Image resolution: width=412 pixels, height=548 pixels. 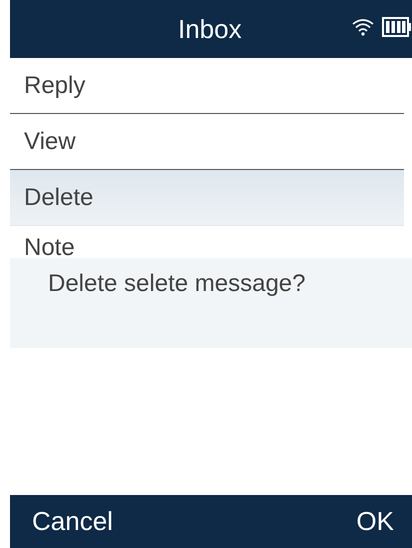 What do you see at coordinates (177, 283) in the screenshot?
I see `dialog-message: Delete selete message?` at bounding box center [177, 283].